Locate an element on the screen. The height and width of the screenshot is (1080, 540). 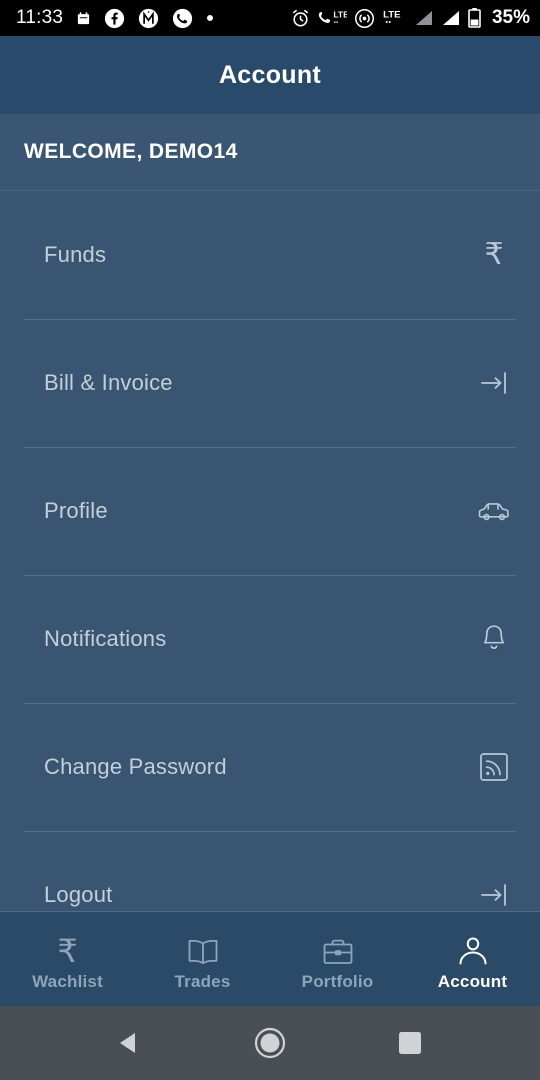
facebook-icon is located at coordinates (114, 18).